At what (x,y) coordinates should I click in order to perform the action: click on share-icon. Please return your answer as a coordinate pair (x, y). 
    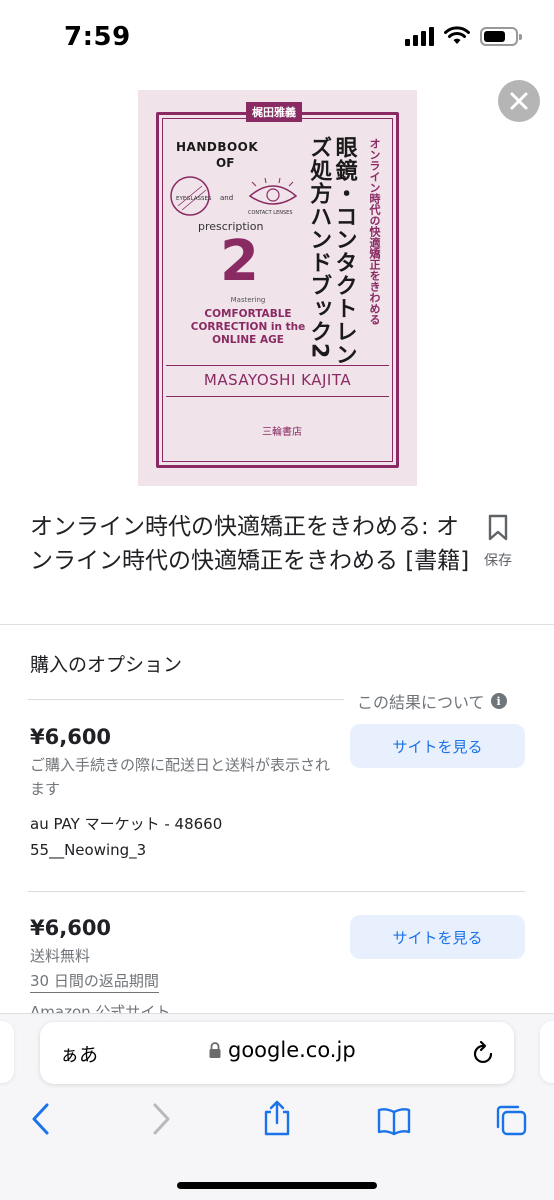
    Looking at the image, I should click on (277, 1118).